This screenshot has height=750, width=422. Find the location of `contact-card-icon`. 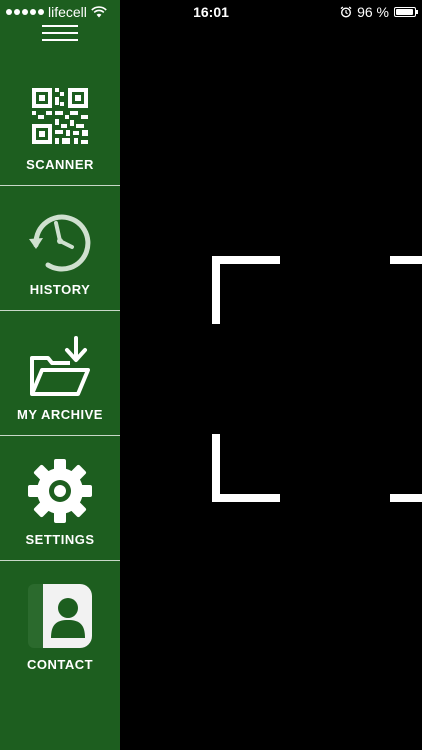

contact-card-icon is located at coordinates (60, 616).